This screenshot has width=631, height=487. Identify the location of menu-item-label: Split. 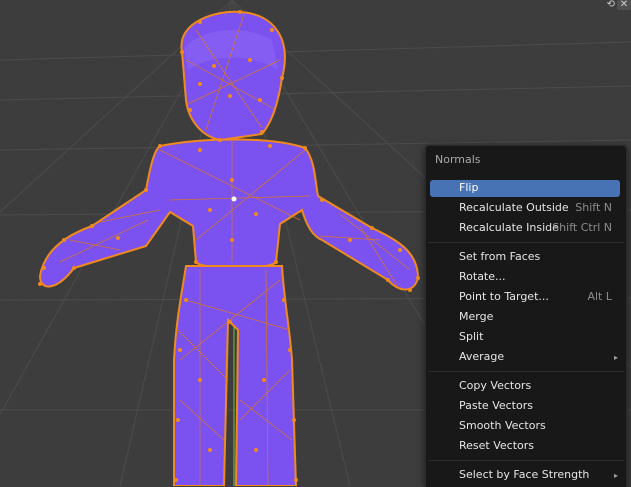
(471, 336).